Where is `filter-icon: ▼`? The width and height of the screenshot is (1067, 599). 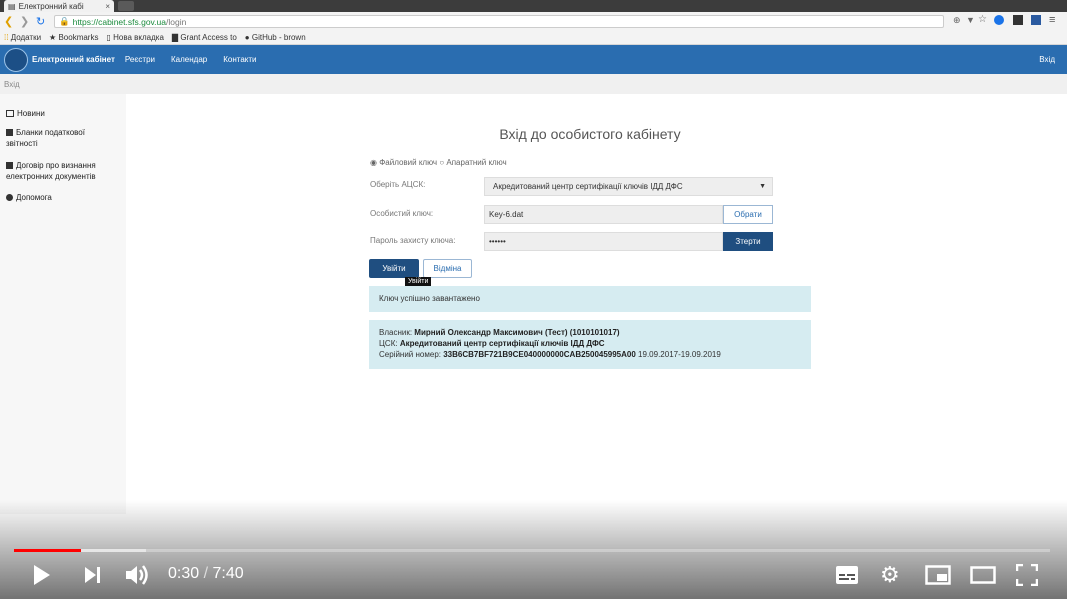
filter-icon: ▼ is located at coordinates (970, 20).